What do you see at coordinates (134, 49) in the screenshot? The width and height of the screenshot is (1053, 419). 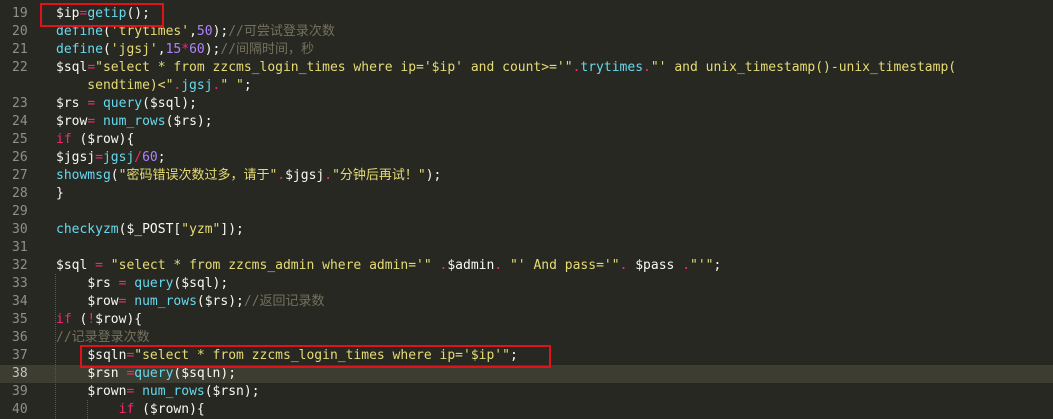 I see `code-token: 'jgsj'` at bounding box center [134, 49].